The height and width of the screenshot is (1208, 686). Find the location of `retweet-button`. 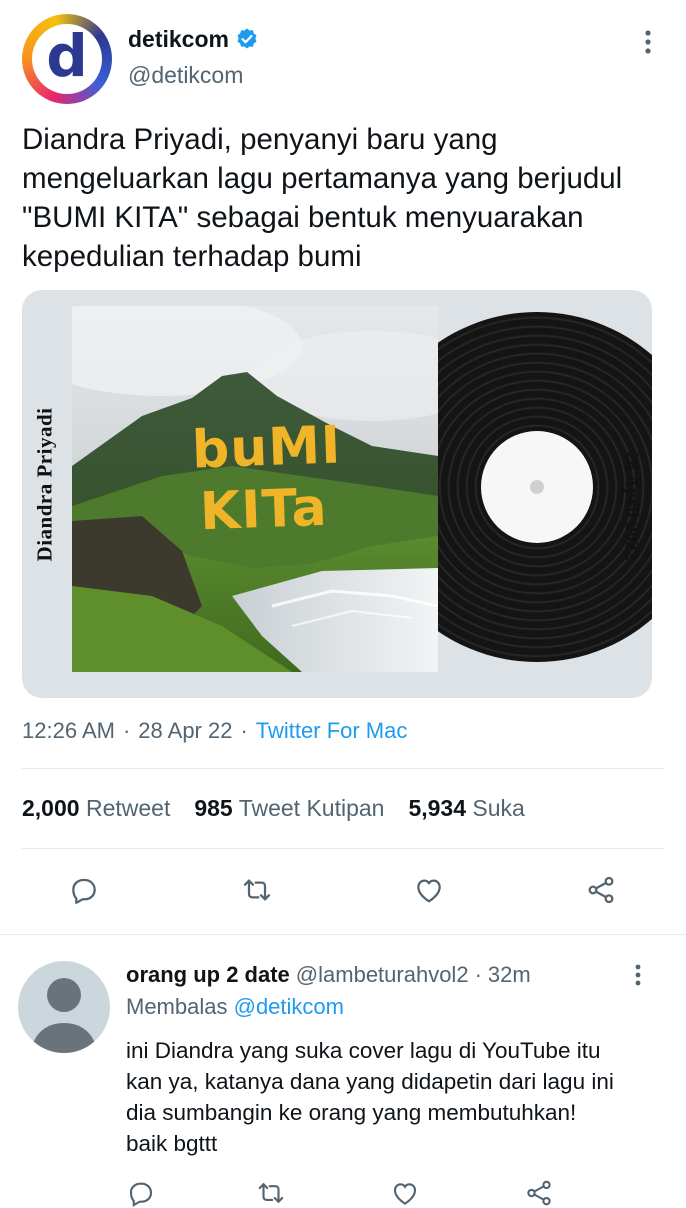

retweet-button is located at coordinates (257, 890).